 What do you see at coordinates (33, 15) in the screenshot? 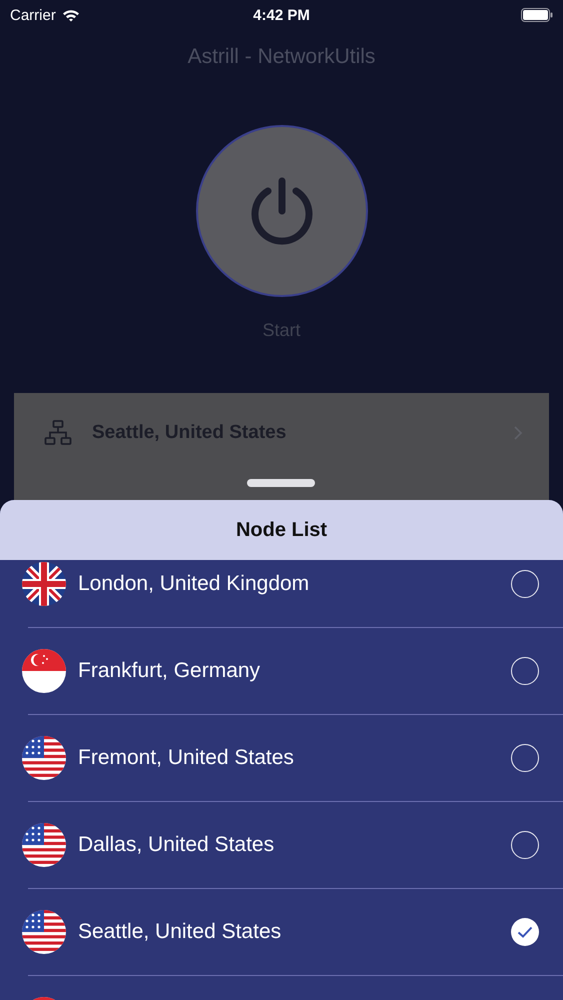
I see `carrier-label: Carrier` at bounding box center [33, 15].